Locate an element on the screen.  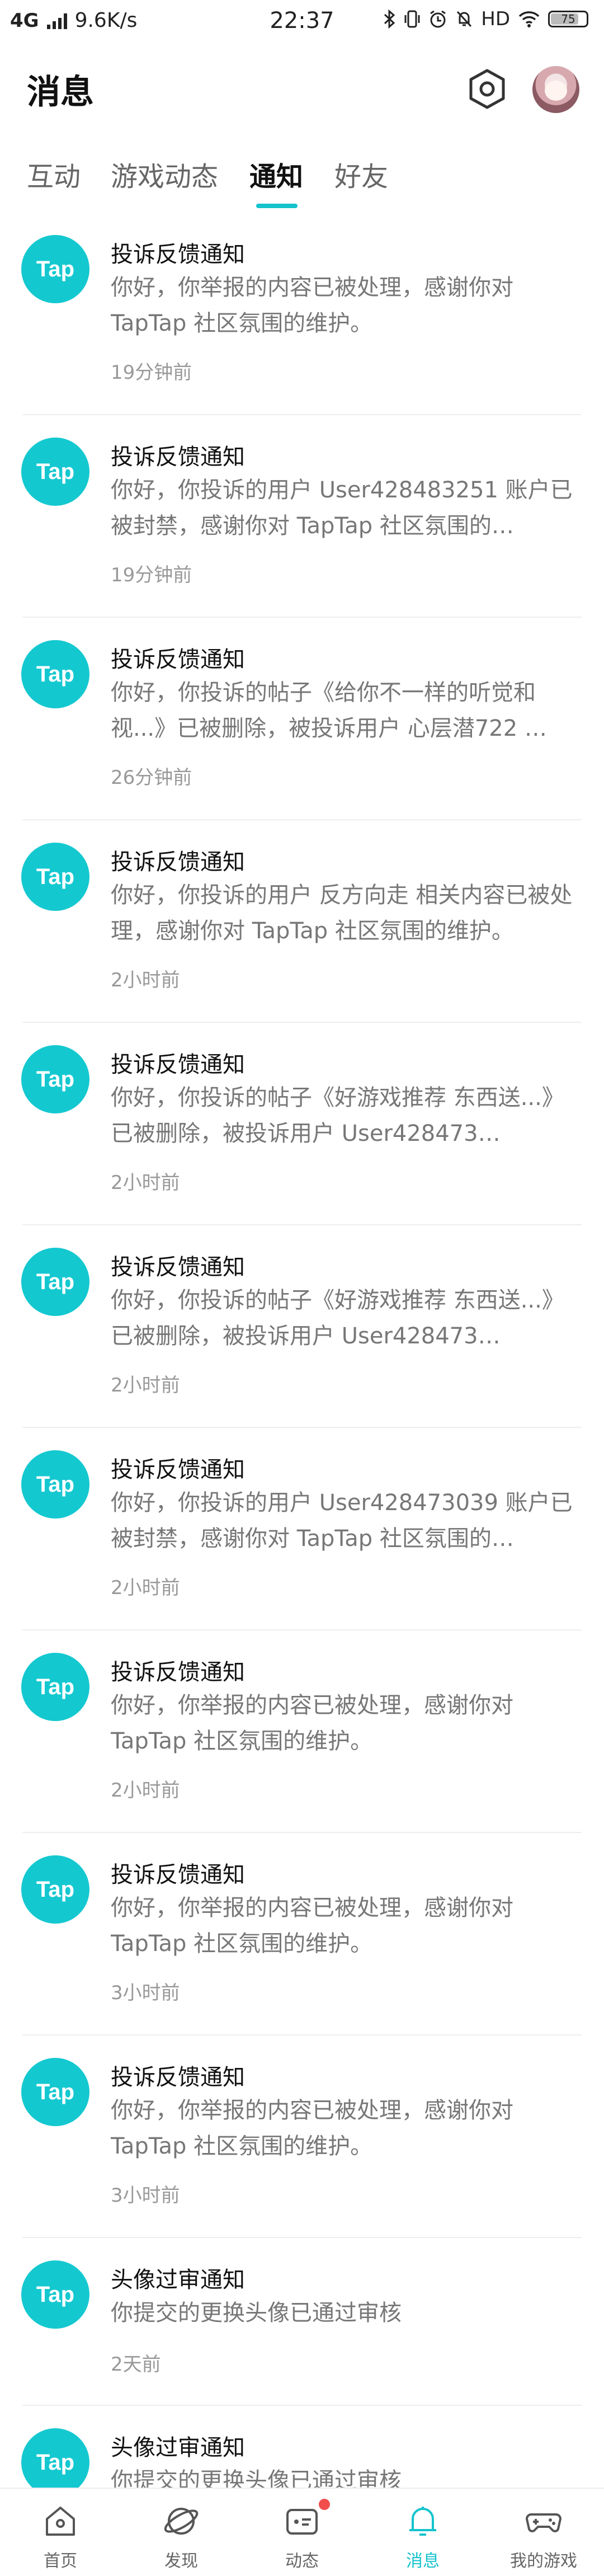
status-right: HD 75 is located at coordinates (485, 19).